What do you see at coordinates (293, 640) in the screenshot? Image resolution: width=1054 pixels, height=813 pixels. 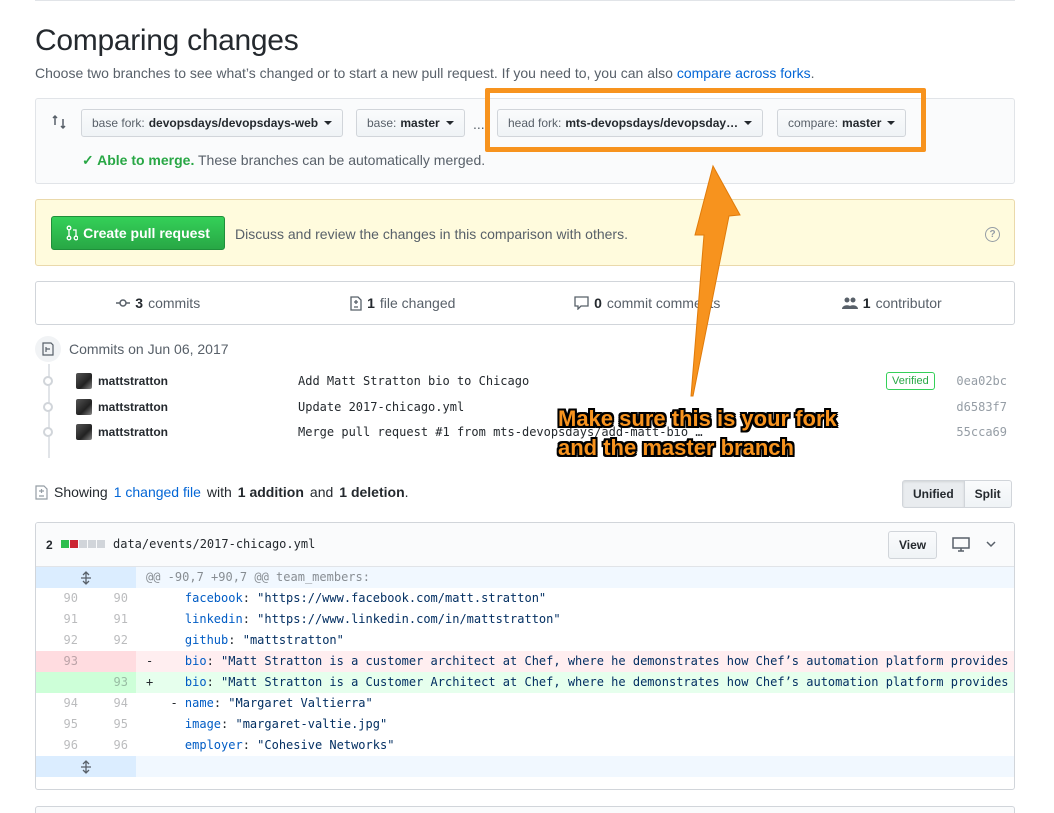 I see `yaml-value: "mattstratton"` at bounding box center [293, 640].